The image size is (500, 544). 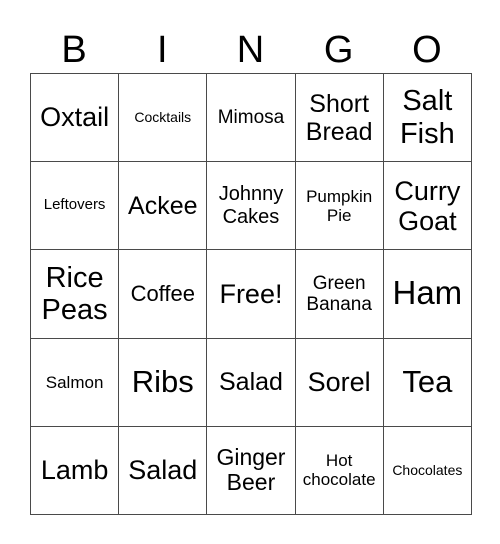 What do you see at coordinates (74, 294) in the screenshot?
I see `bingo-cell: Rice Peas` at bounding box center [74, 294].